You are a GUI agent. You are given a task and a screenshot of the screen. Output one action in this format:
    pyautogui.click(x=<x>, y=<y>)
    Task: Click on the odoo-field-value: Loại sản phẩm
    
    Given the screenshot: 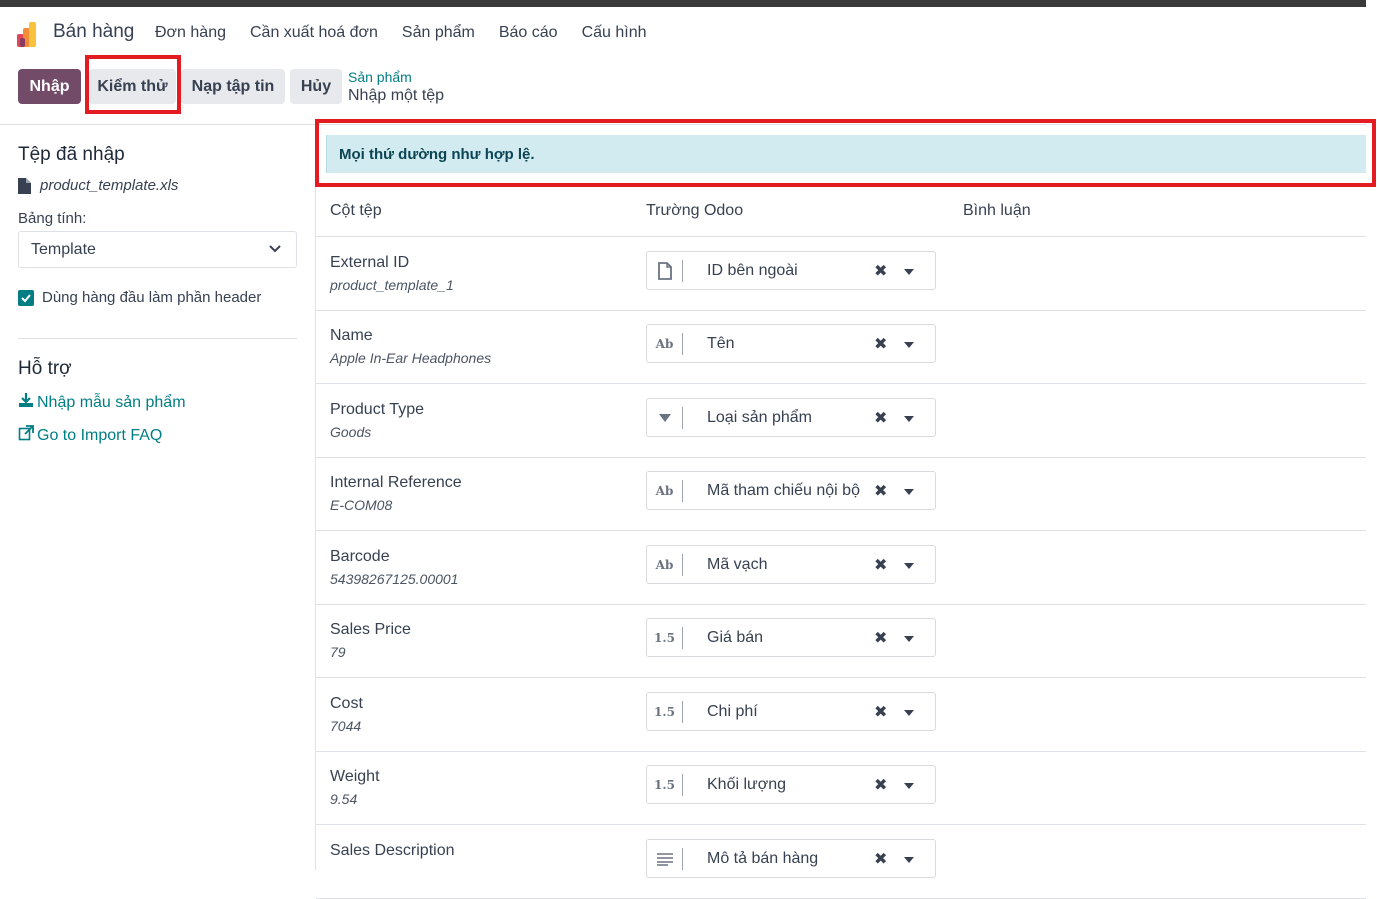 What is the action you would take?
    pyautogui.click(x=759, y=417)
    